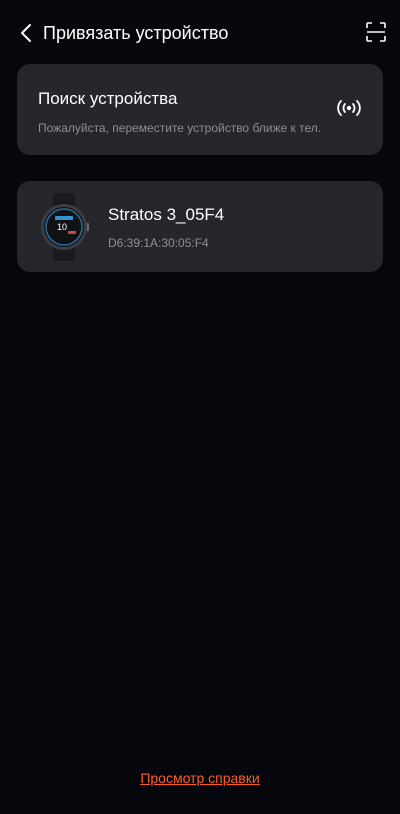 This screenshot has width=400, height=814. Describe the element at coordinates (108, 98) in the screenshot. I see `search-title: Поиск устройства` at that location.